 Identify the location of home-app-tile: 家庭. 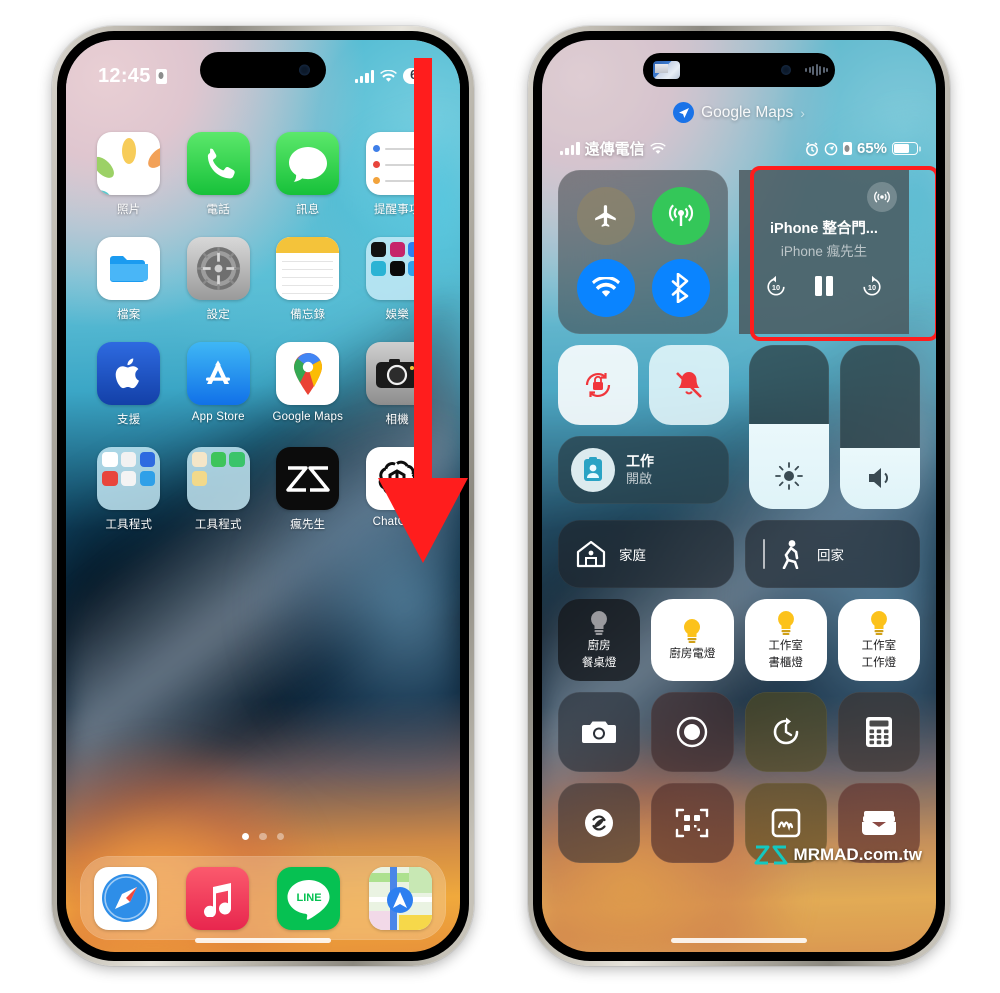
(646, 554).